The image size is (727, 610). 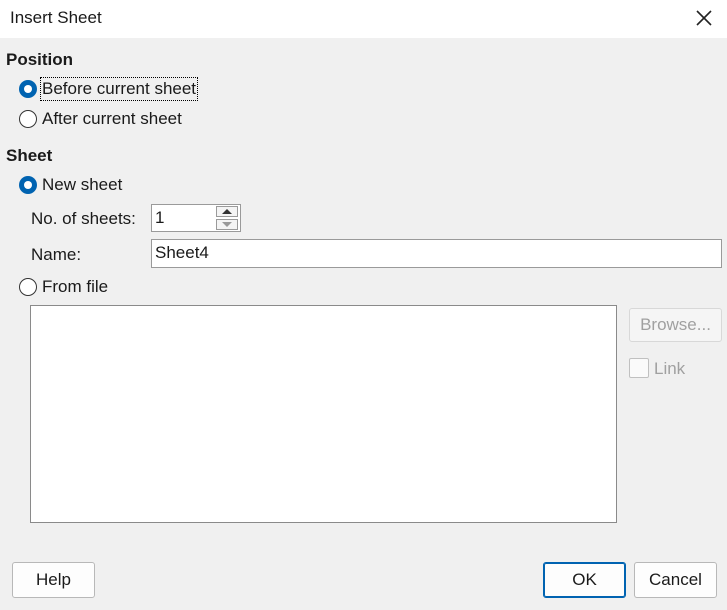 What do you see at coordinates (56, 254) in the screenshot?
I see `name-label: Name:` at bounding box center [56, 254].